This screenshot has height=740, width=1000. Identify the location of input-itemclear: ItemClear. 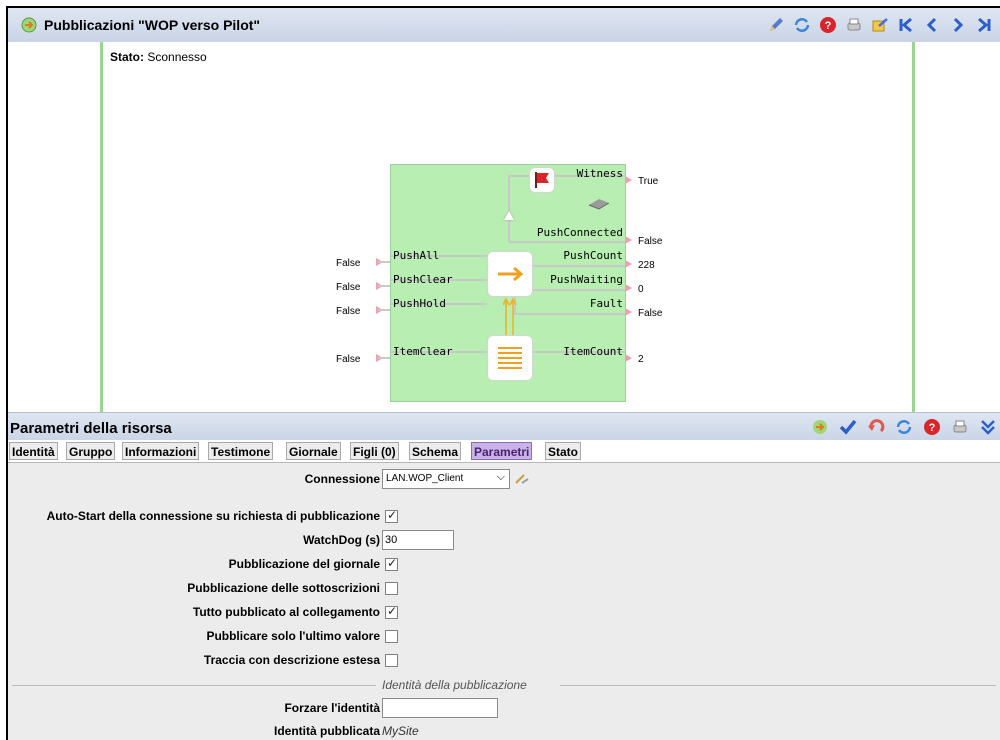
(423, 351).